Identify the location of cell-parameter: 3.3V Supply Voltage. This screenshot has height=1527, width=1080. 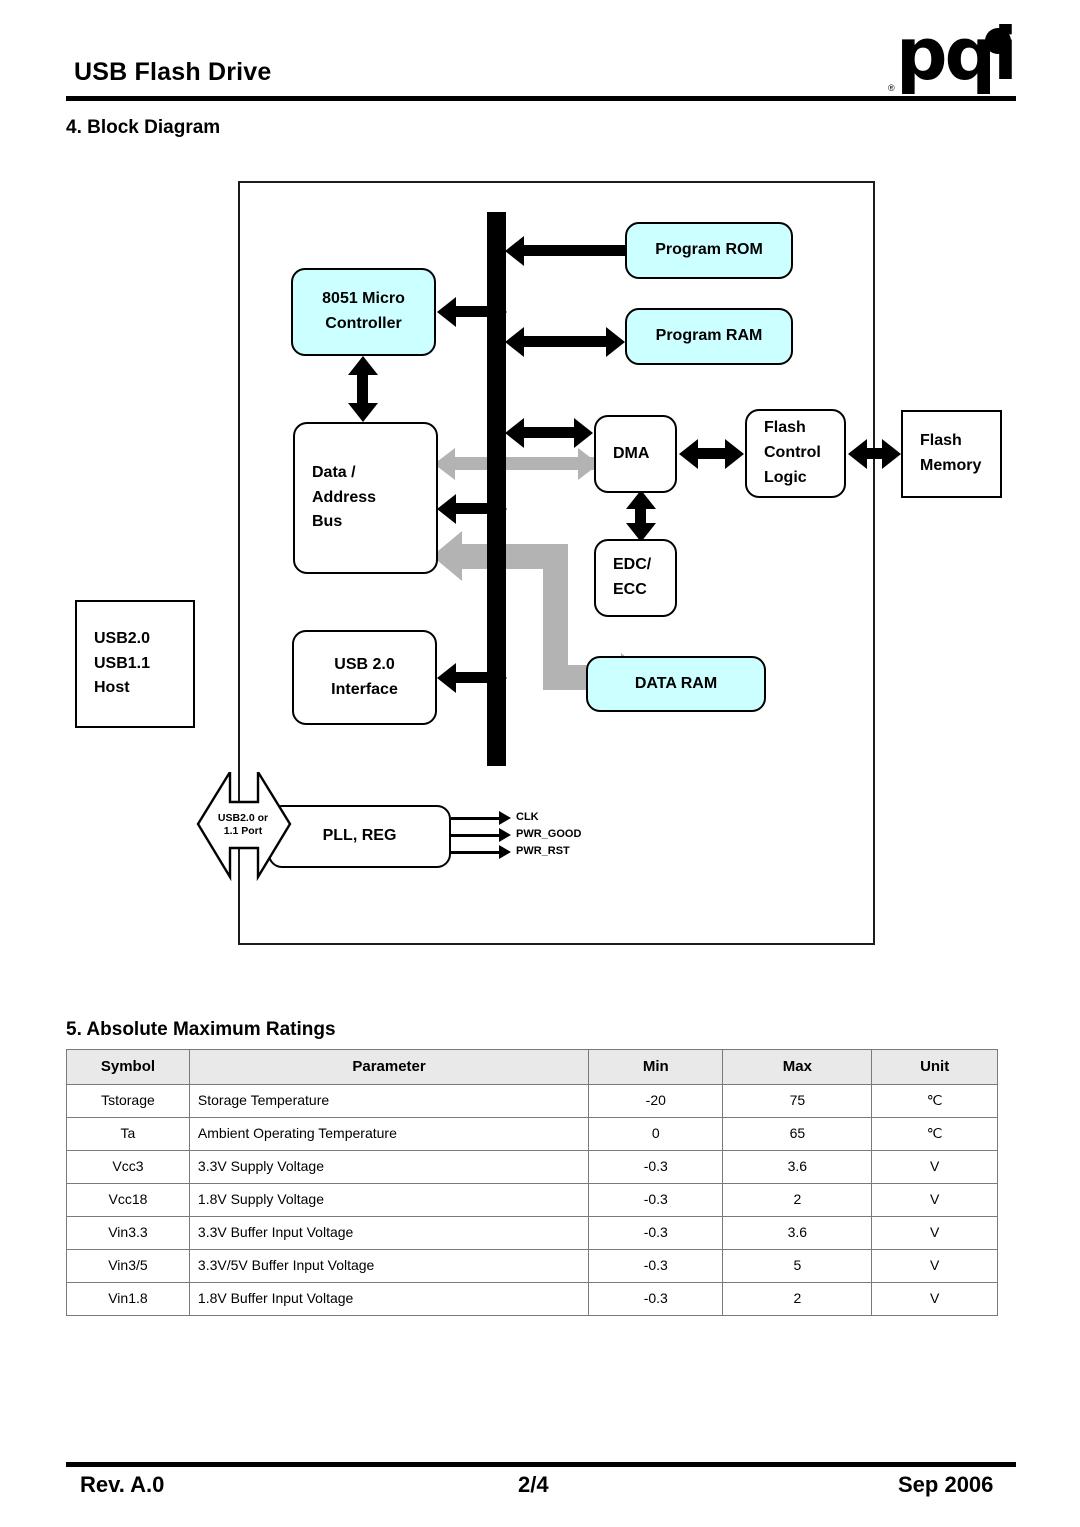
(389, 1167).